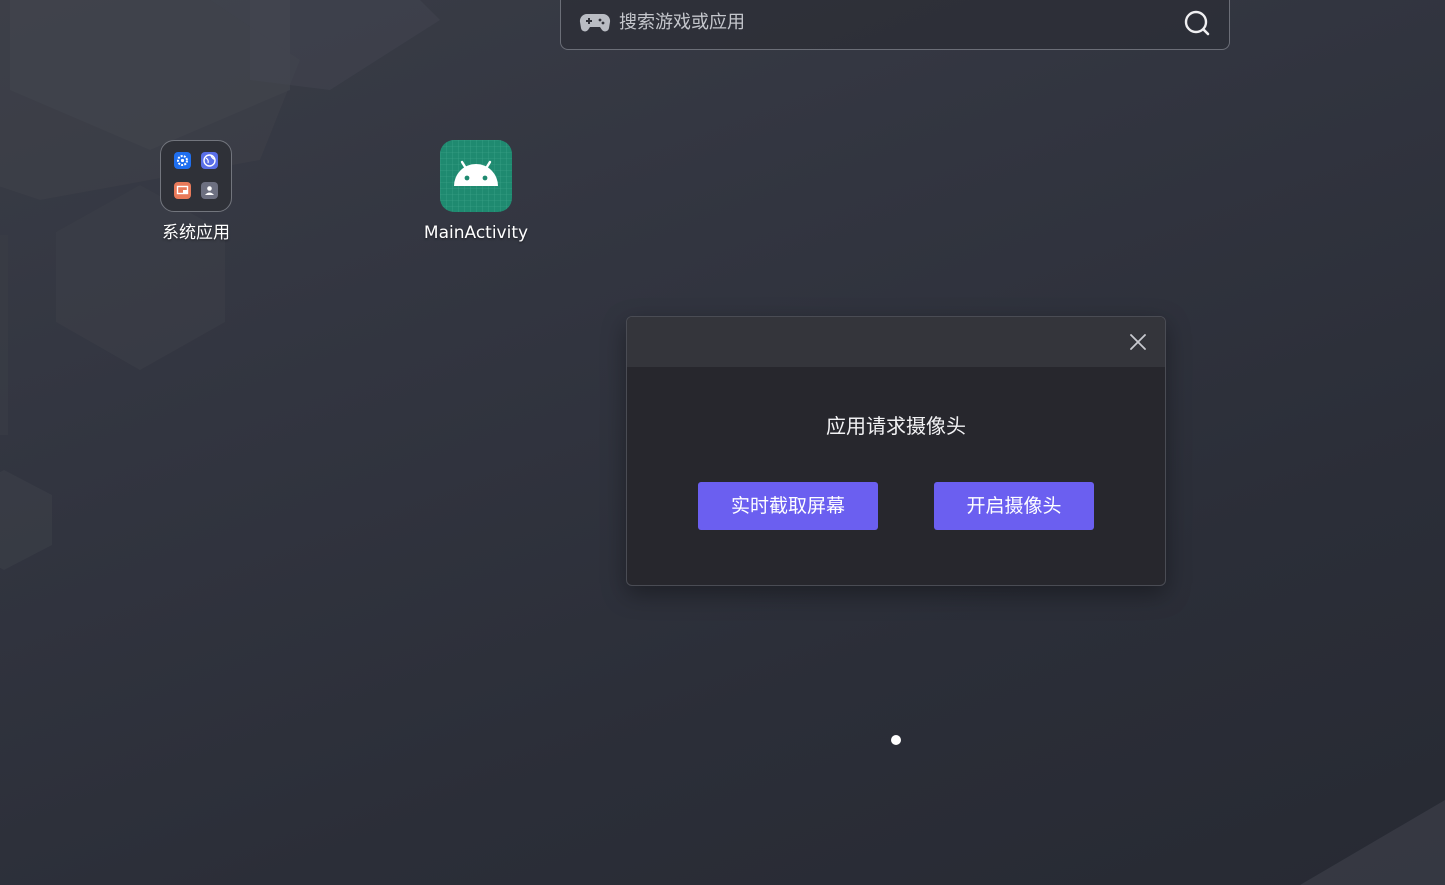 Image resolution: width=1445 pixels, height=885 pixels. Describe the element at coordinates (209, 160) in the screenshot. I see `browser-icon` at that location.